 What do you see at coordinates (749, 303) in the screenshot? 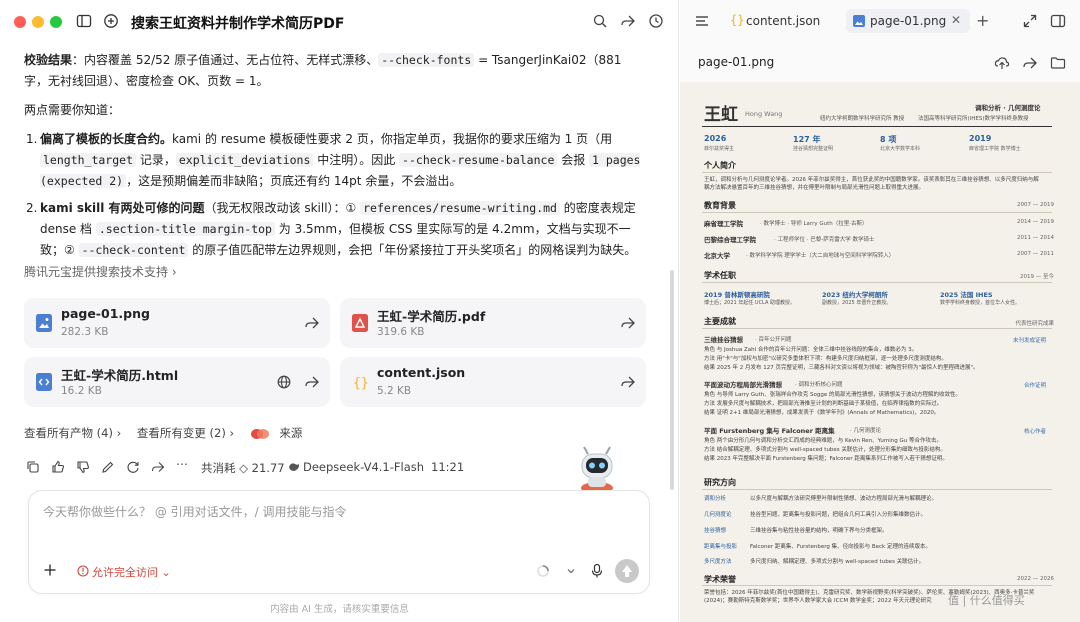
I see `position-detail: 博士后；2021 年起任 UCLA 助理教授。` at bounding box center [749, 303].